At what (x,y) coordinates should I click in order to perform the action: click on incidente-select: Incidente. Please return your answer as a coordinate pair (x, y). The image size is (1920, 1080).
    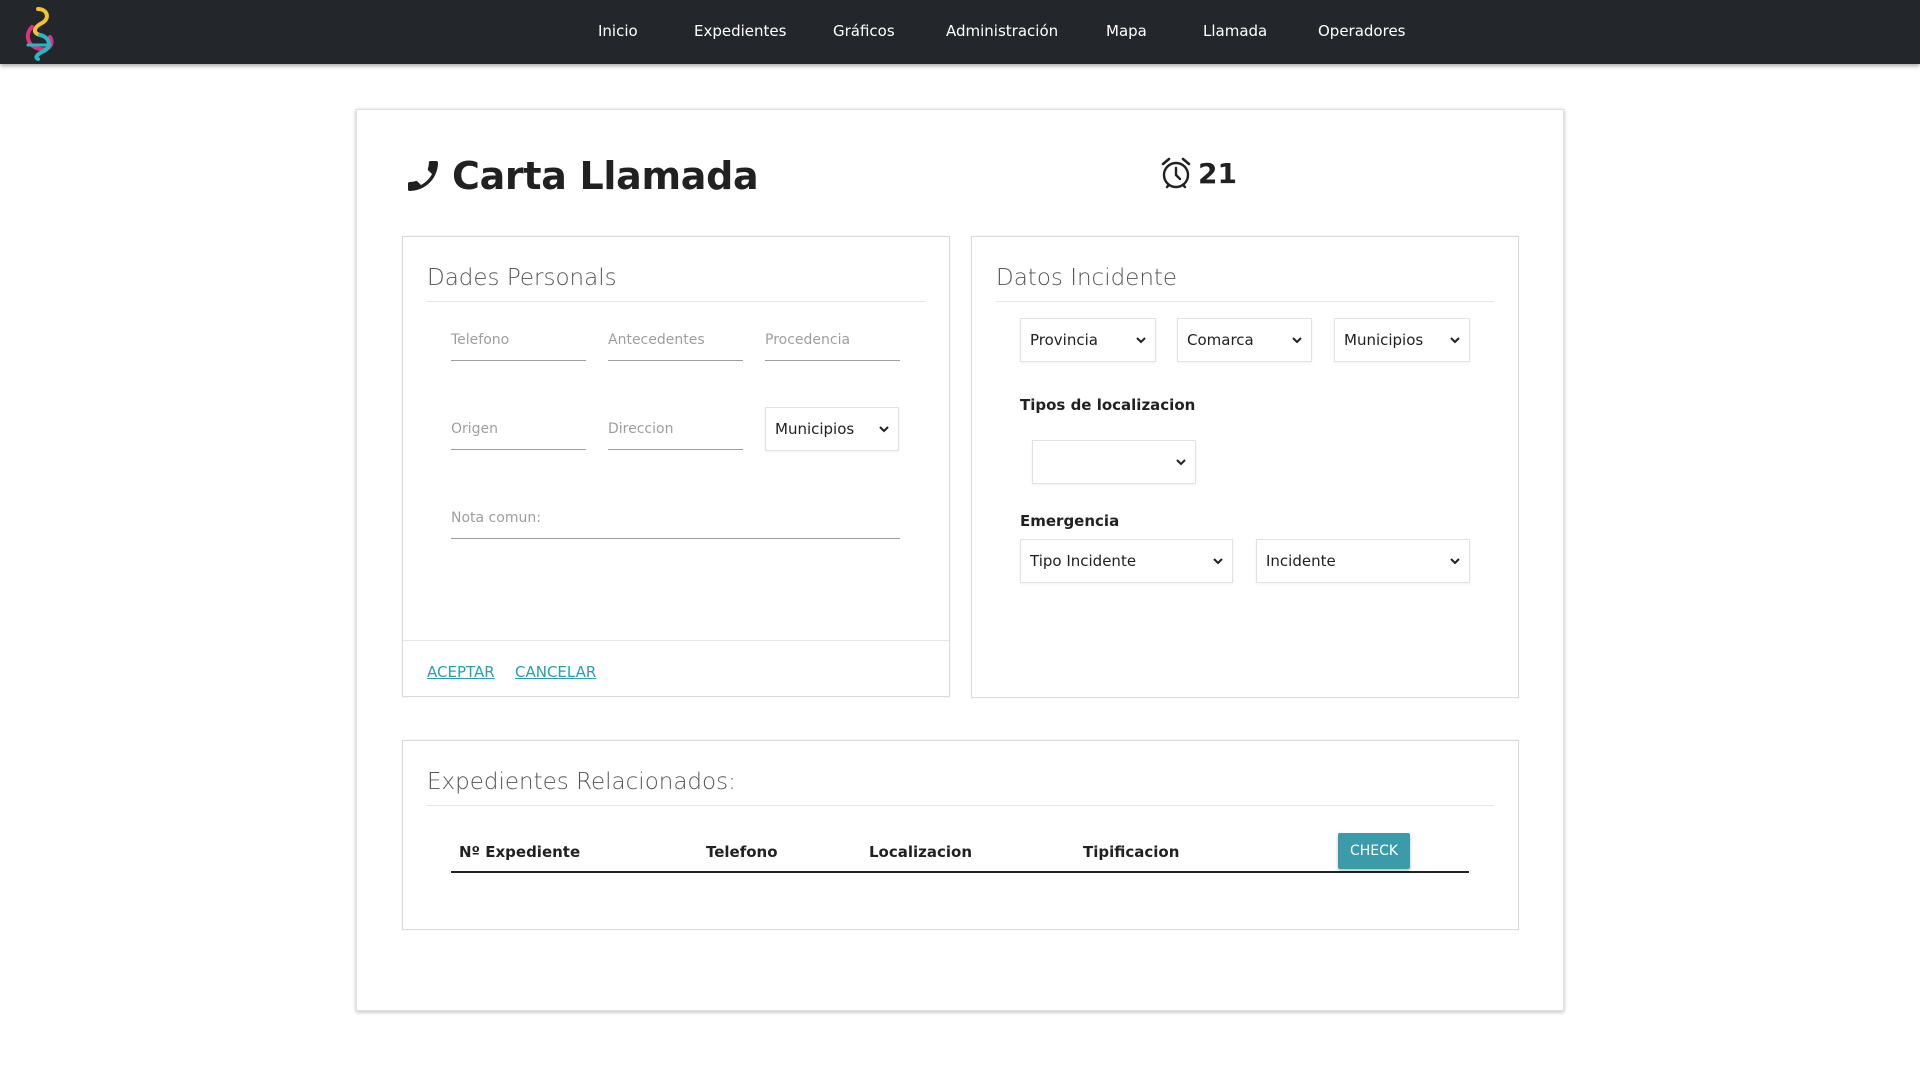
    Looking at the image, I should click on (1363, 561).